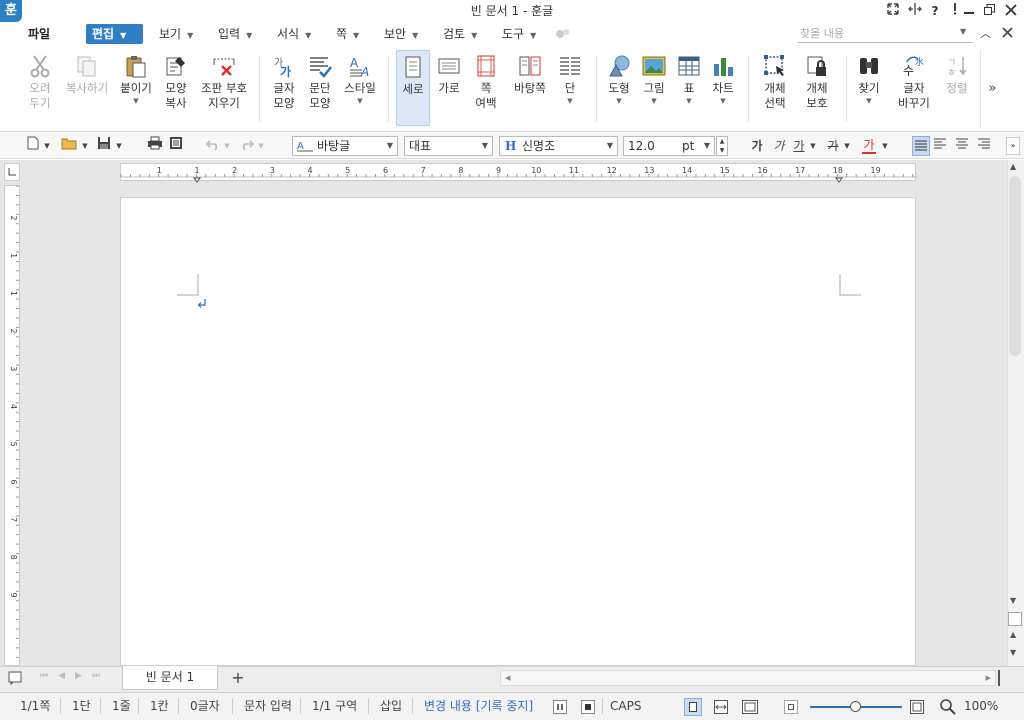 The height and width of the screenshot is (720, 1024). What do you see at coordinates (563, 34) in the screenshot?
I see `ribbon-options-icon` at bounding box center [563, 34].